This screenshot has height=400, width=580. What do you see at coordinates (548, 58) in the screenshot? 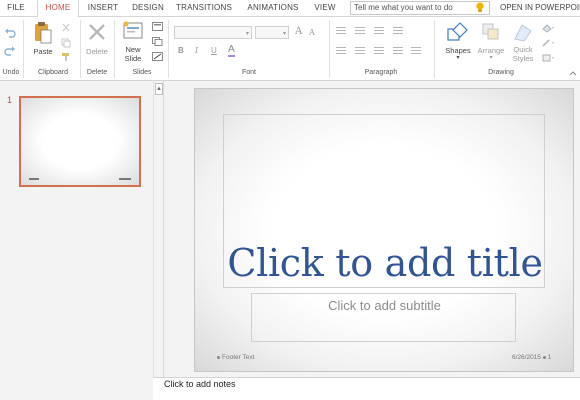
I see `shape-effects-icon` at bounding box center [548, 58].